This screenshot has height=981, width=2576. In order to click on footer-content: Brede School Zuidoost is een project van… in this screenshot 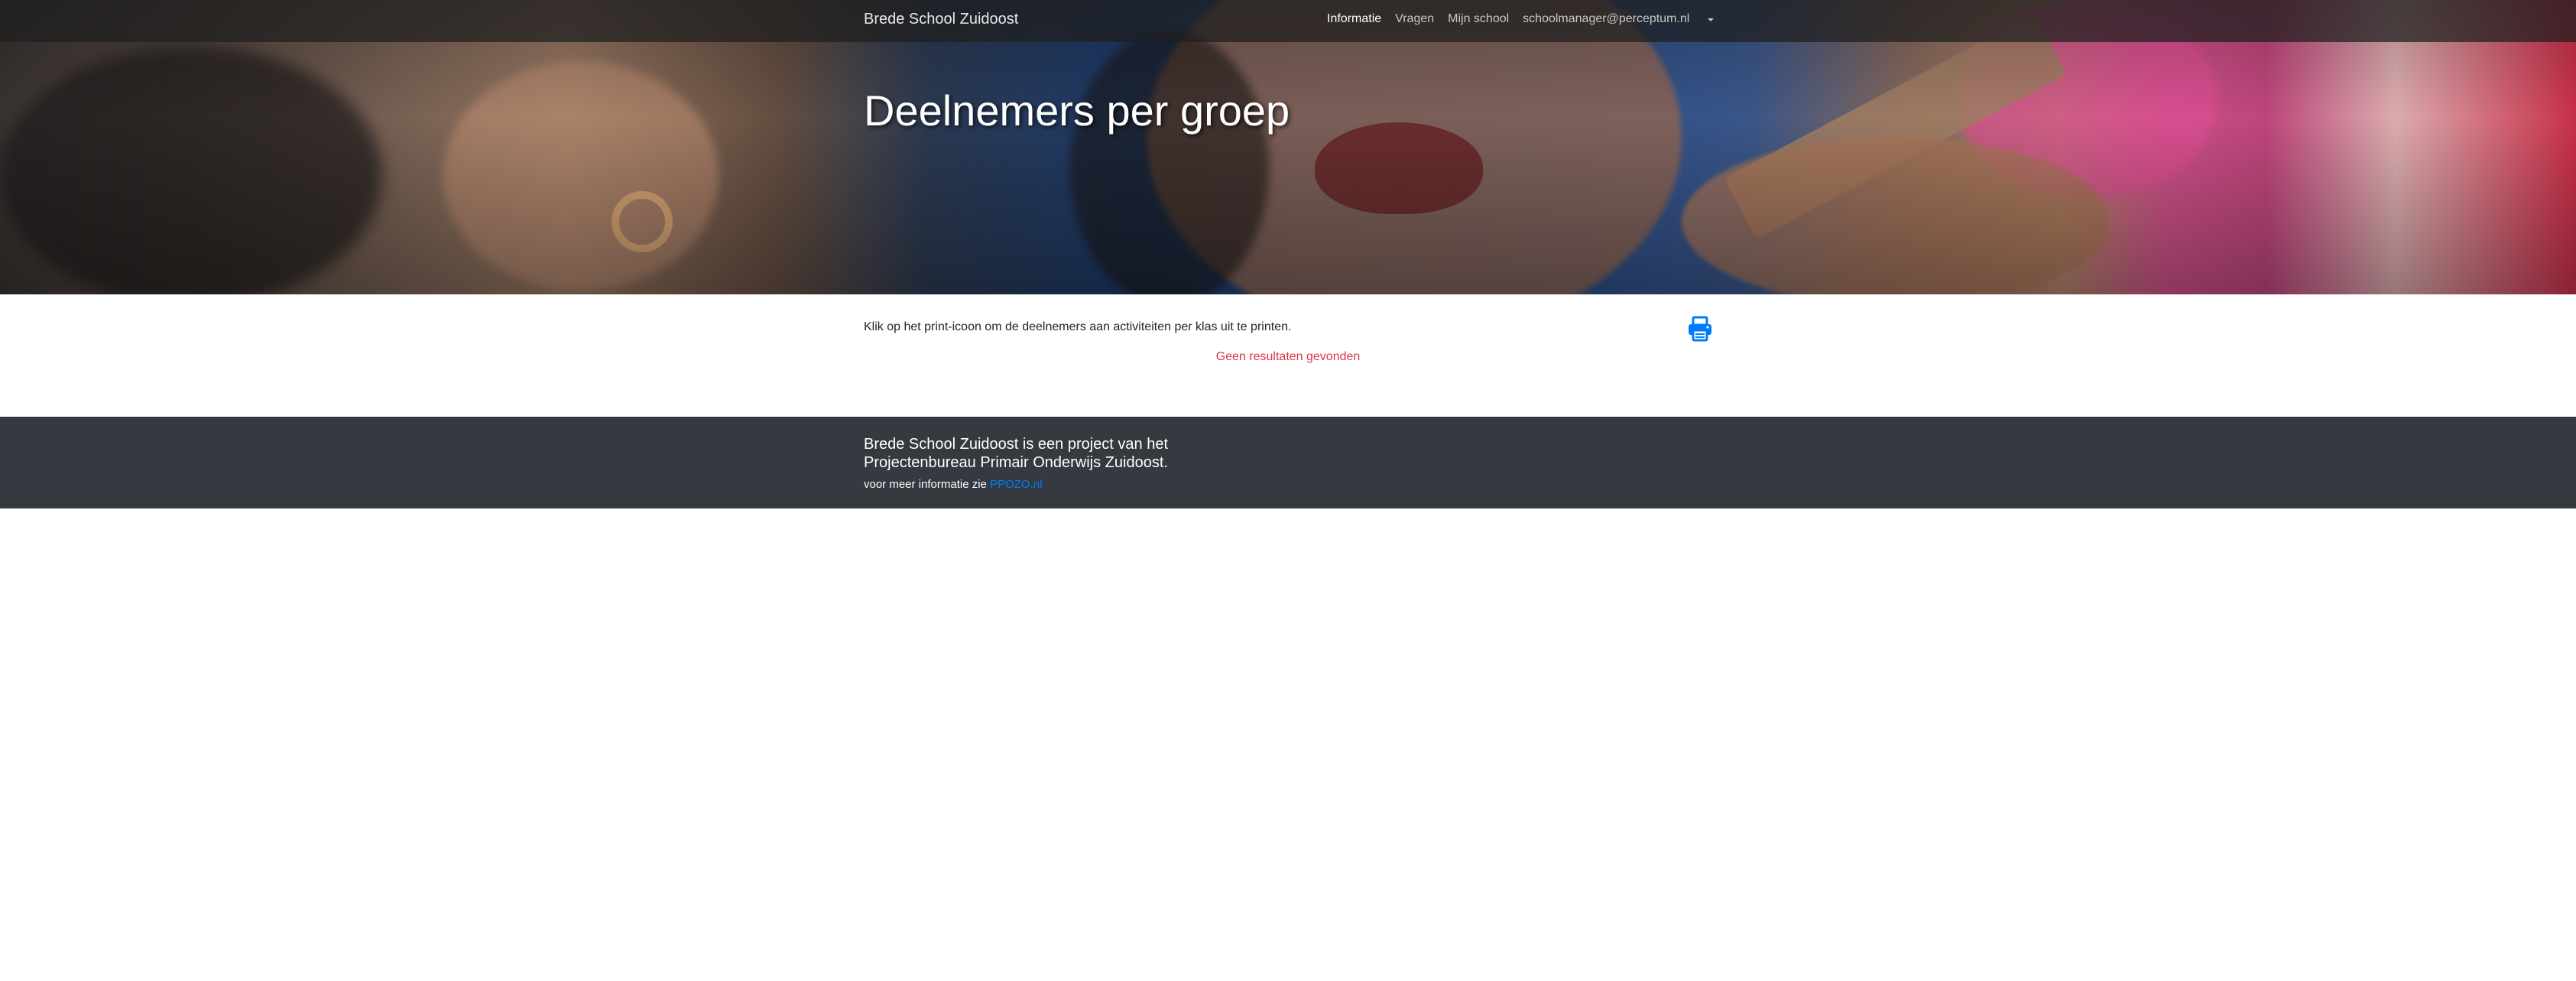, I will do `click(1039, 463)`.